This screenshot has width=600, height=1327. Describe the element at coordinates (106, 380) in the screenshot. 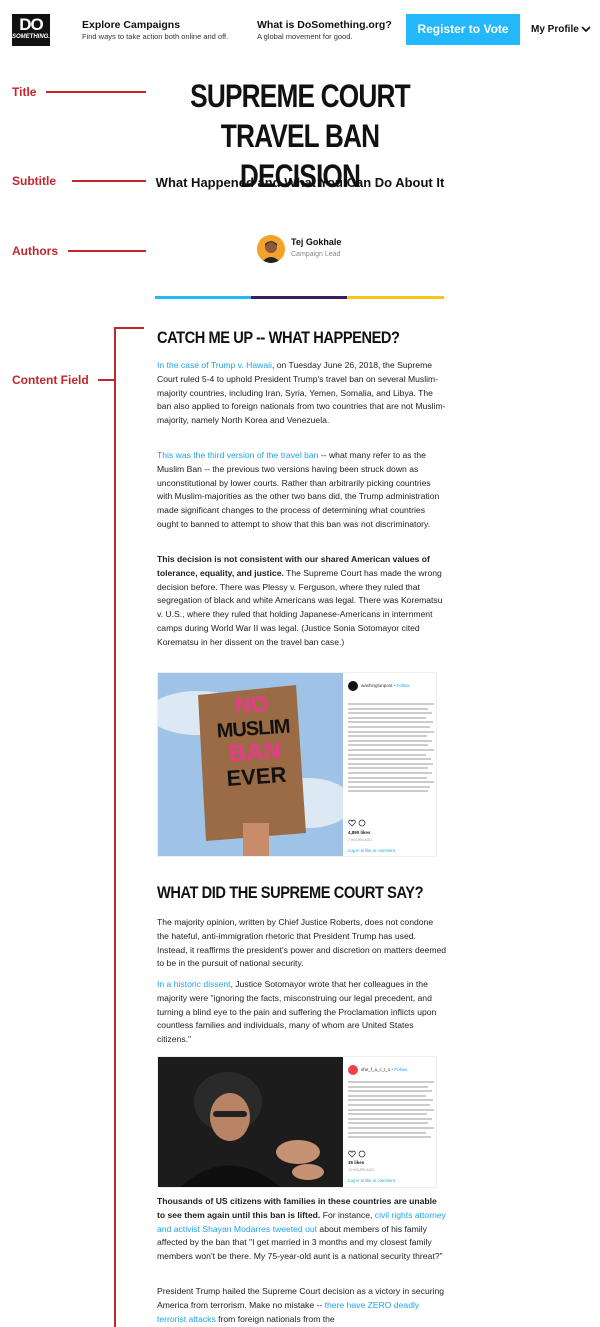

I see `annotation-content-line` at that location.